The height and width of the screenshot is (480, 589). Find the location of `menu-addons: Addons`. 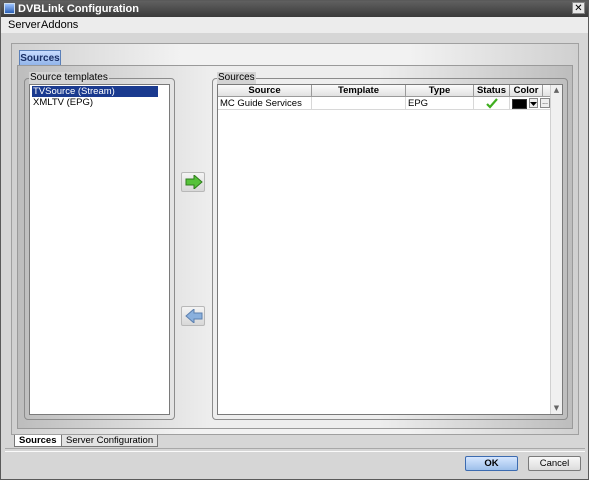

menu-addons: Addons is located at coordinates (59, 25).